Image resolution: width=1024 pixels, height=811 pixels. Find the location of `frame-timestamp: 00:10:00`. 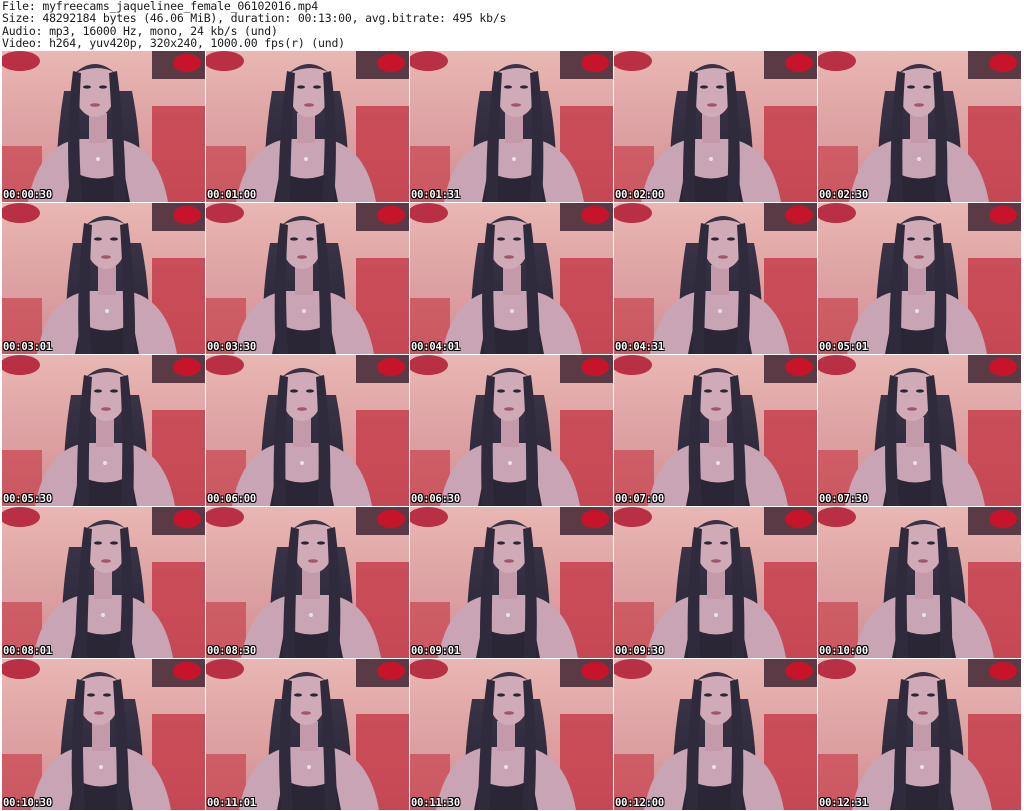

frame-timestamp: 00:10:00 is located at coordinates (843, 651).